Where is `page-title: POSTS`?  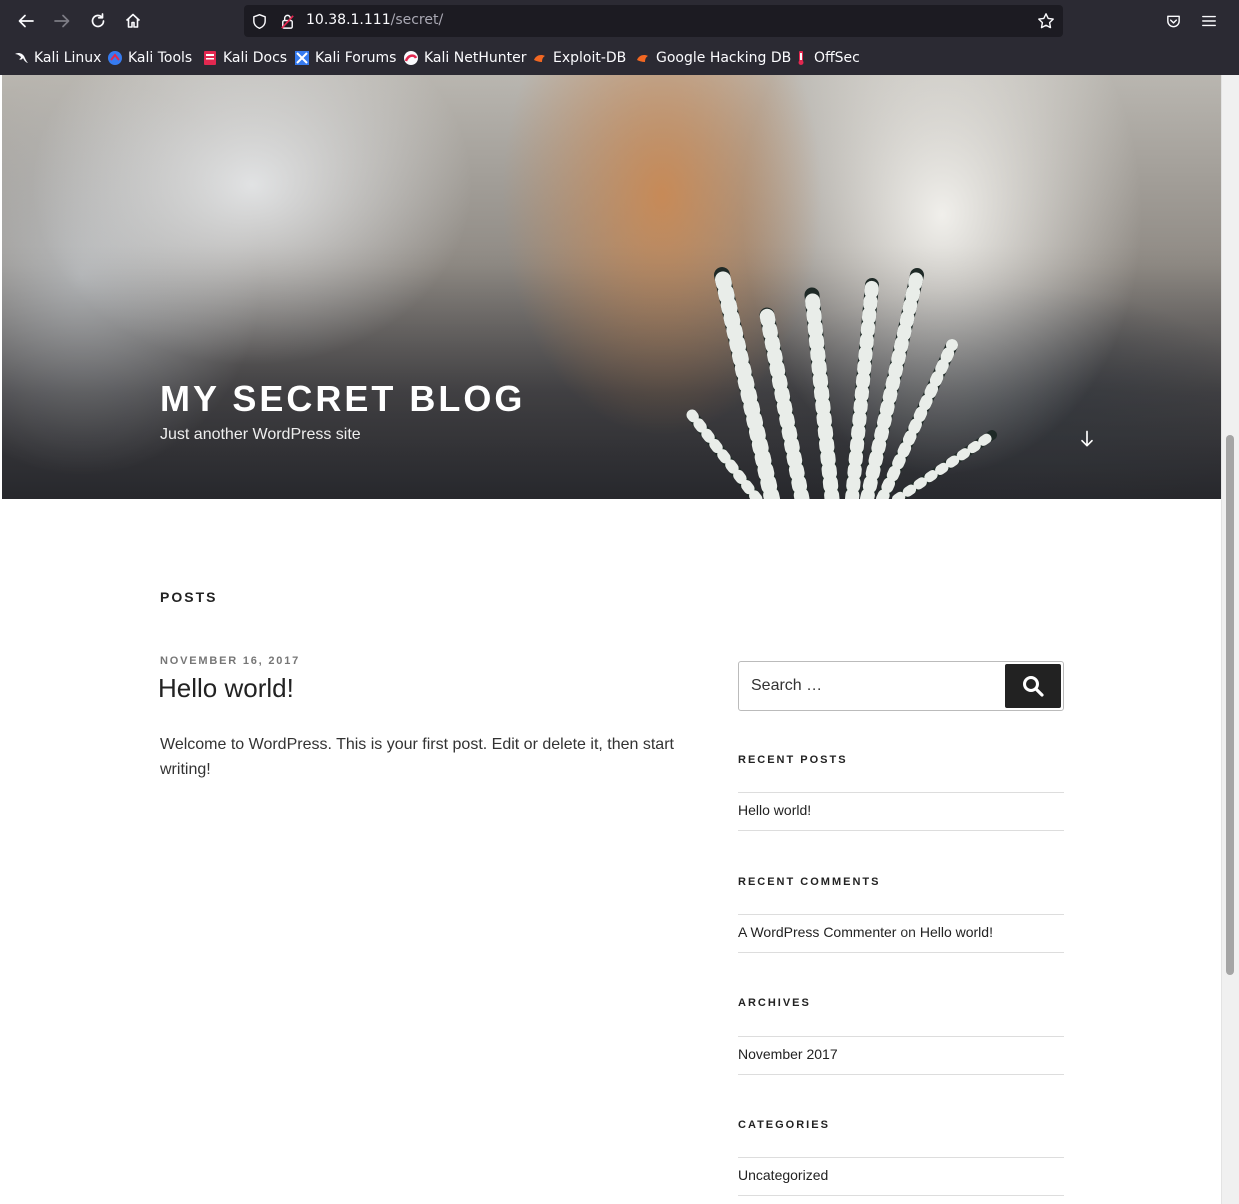
page-title: POSTS is located at coordinates (189, 597).